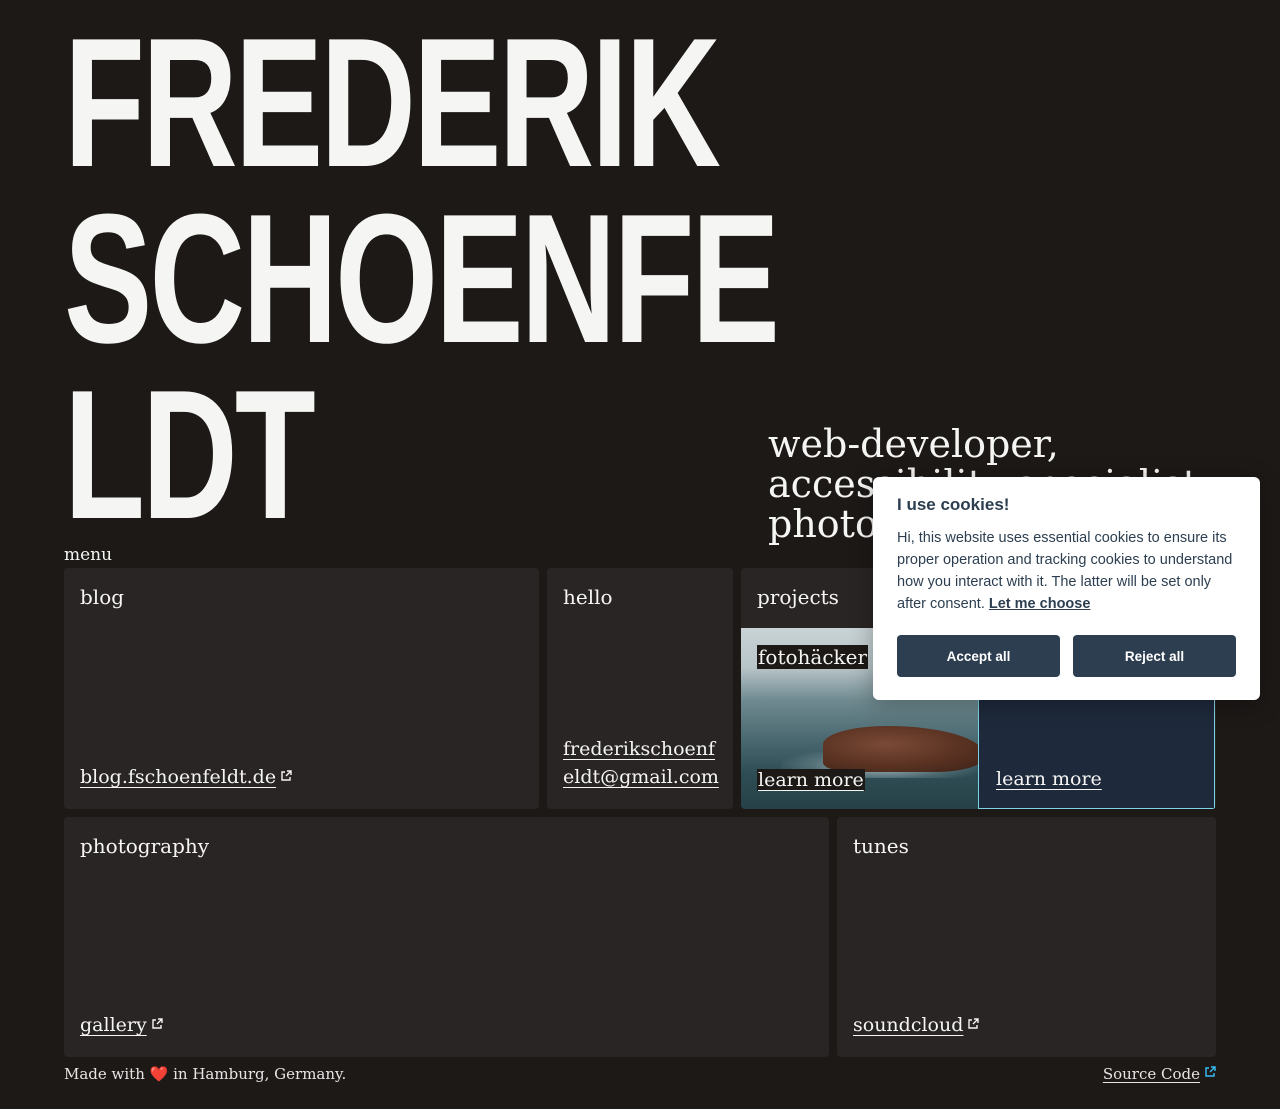 This screenshot has height=1109, width=1280. I want to click on card-tunes: tunes soundcloud, so click(1026, 937).